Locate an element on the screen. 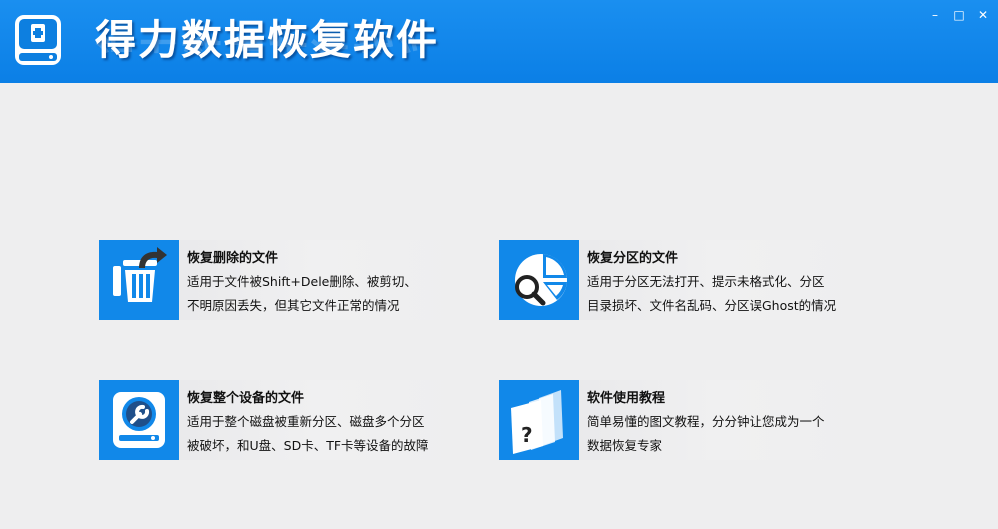  tutorial-help-icon: ? is located at coordinates (539, 420).